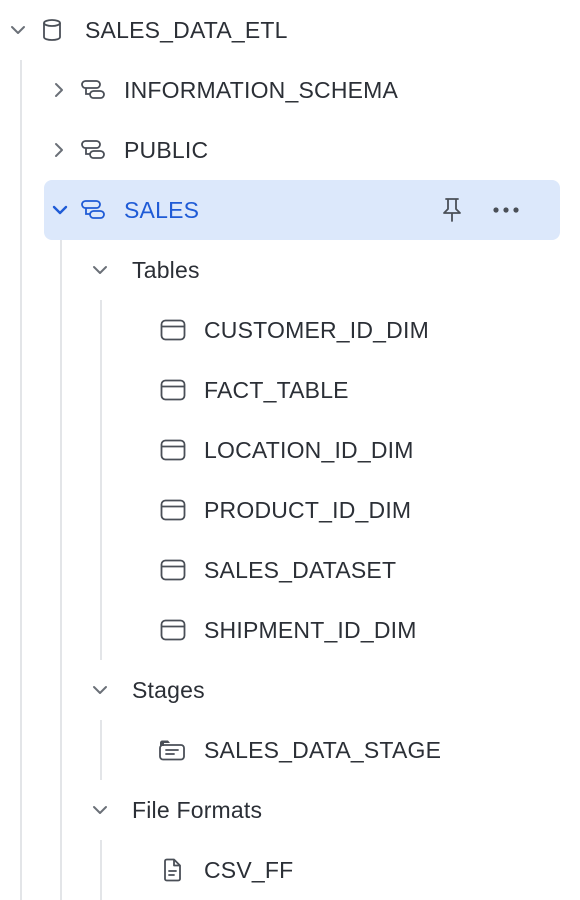 This screenshot has height=900, width=580. What do you see at coordinates (290, 690) in the screenshot?
I see `tree-group-stages: Stages` at bounding box center [290, 690].